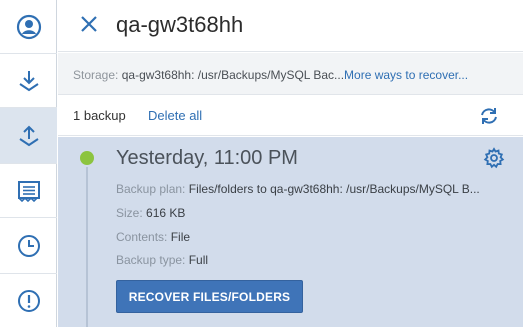  I want to click on contents-label: Contents:, so click(142, 237).